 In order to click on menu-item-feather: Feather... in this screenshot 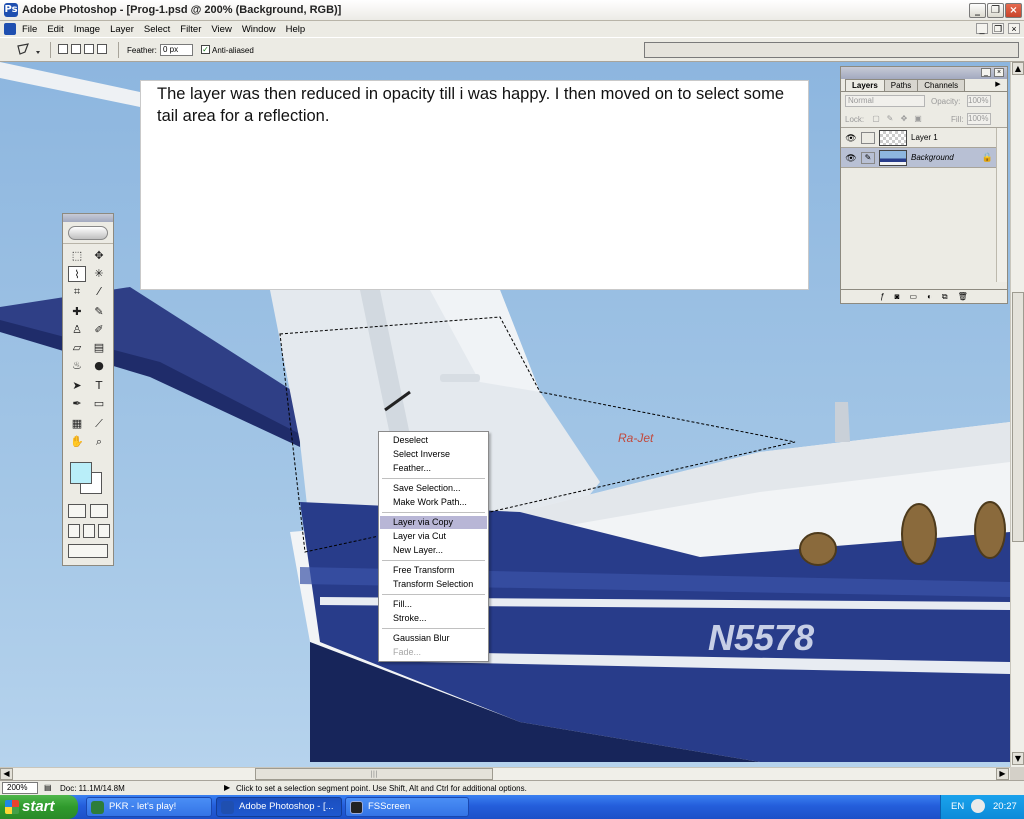, I will do `click(433, 468)`.